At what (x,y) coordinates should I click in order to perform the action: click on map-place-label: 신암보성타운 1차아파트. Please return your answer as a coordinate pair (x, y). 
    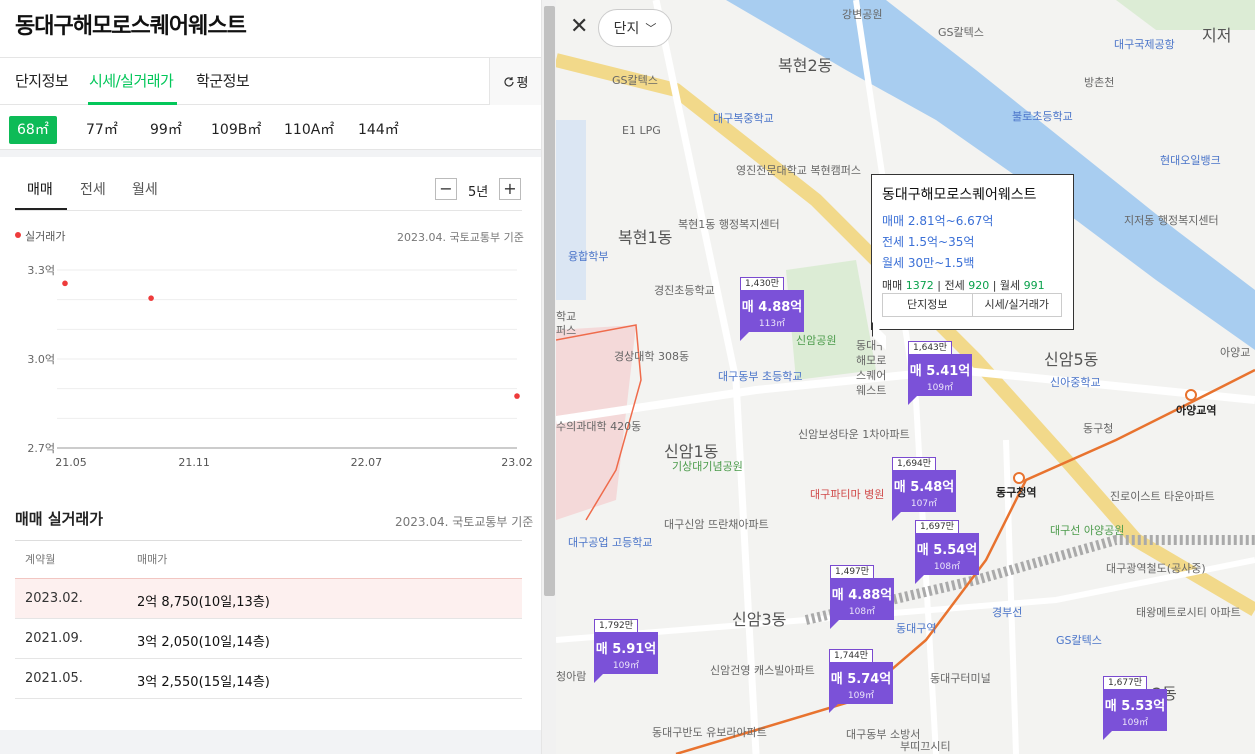
    Looking at the image, I should click on (854, 434).